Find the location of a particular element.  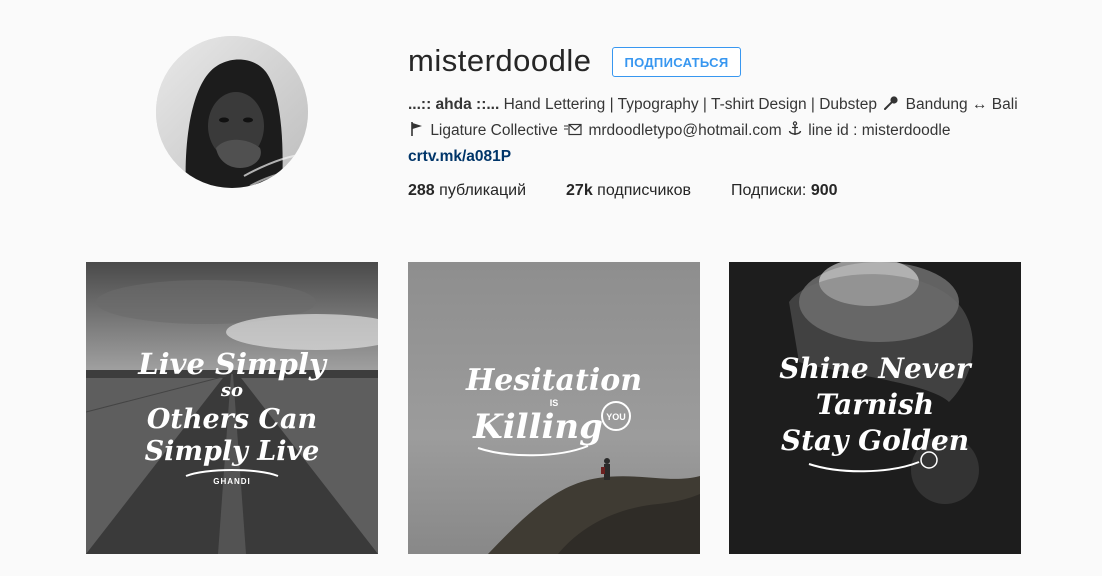

post1-signature: GHANDI is located at coordinates (232, 481).